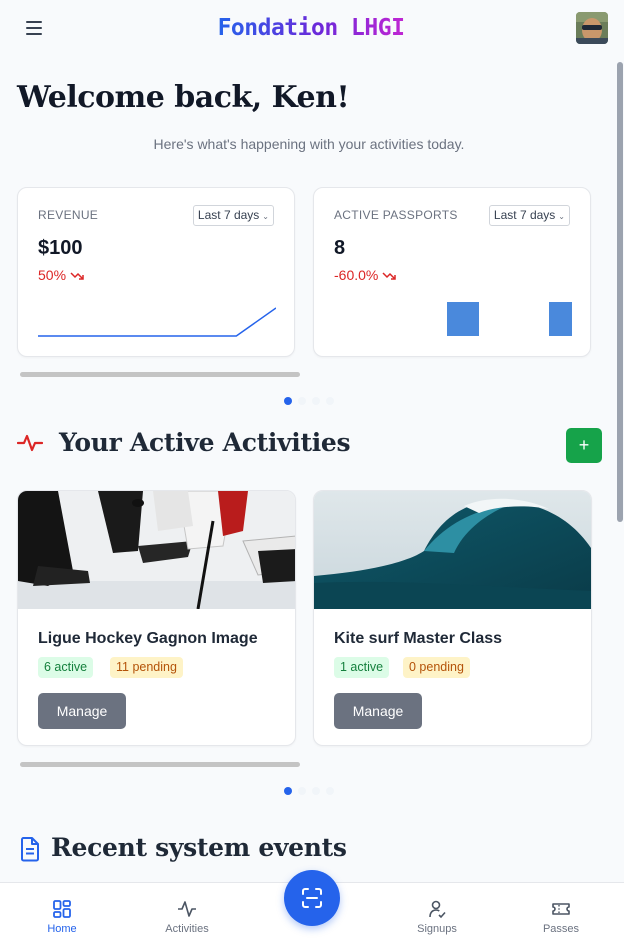 The image size is (624, 952). What do you see at coordinates (160, 374) in the screenshot?
I see `stats-carousel-scrollbar` at bounding box center [160, 374].